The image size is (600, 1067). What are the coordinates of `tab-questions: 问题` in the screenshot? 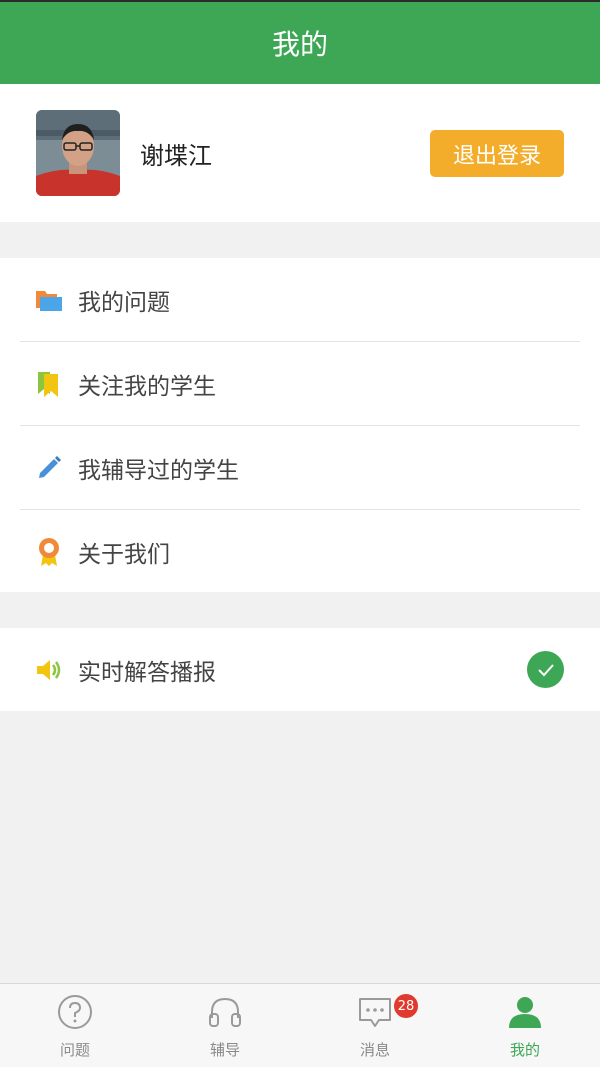 It's located at (75, 1025).